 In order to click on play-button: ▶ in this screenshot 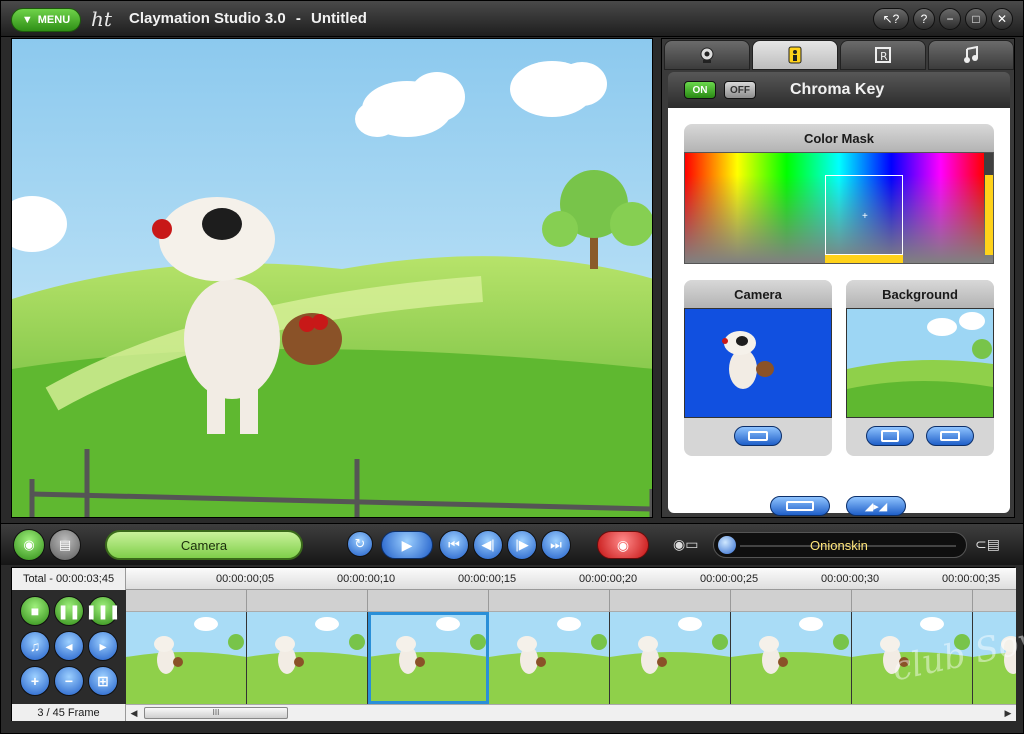, I will do `click(407, 545)`.